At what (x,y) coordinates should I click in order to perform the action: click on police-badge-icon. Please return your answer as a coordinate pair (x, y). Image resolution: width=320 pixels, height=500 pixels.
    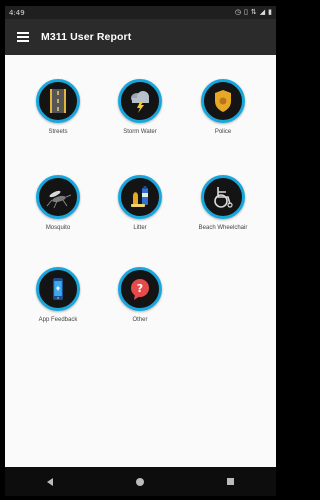
    Looking at the image, I should click on (223, 101).